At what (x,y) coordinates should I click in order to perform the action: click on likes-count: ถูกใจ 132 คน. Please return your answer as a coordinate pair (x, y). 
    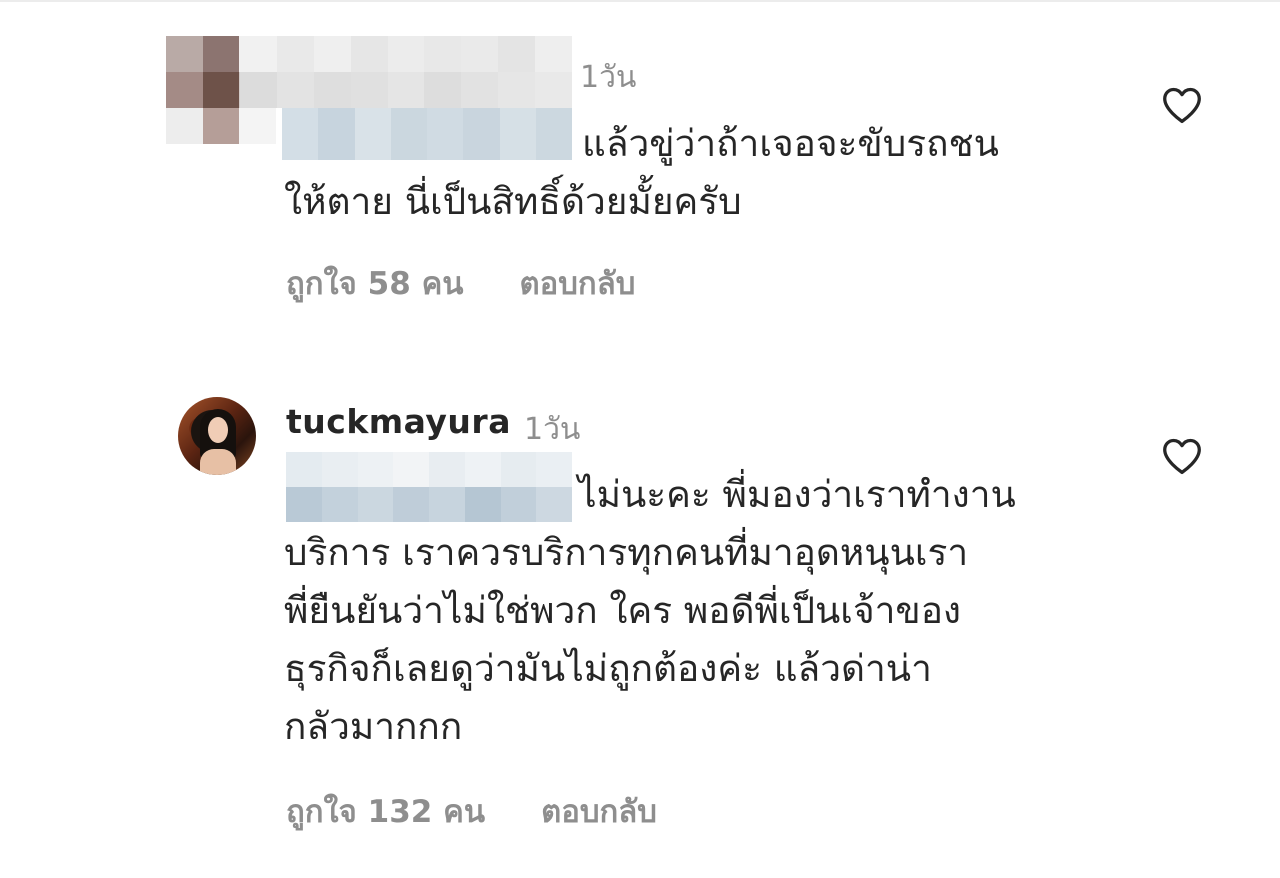
    Looking at the image, I should click on (385, 811).